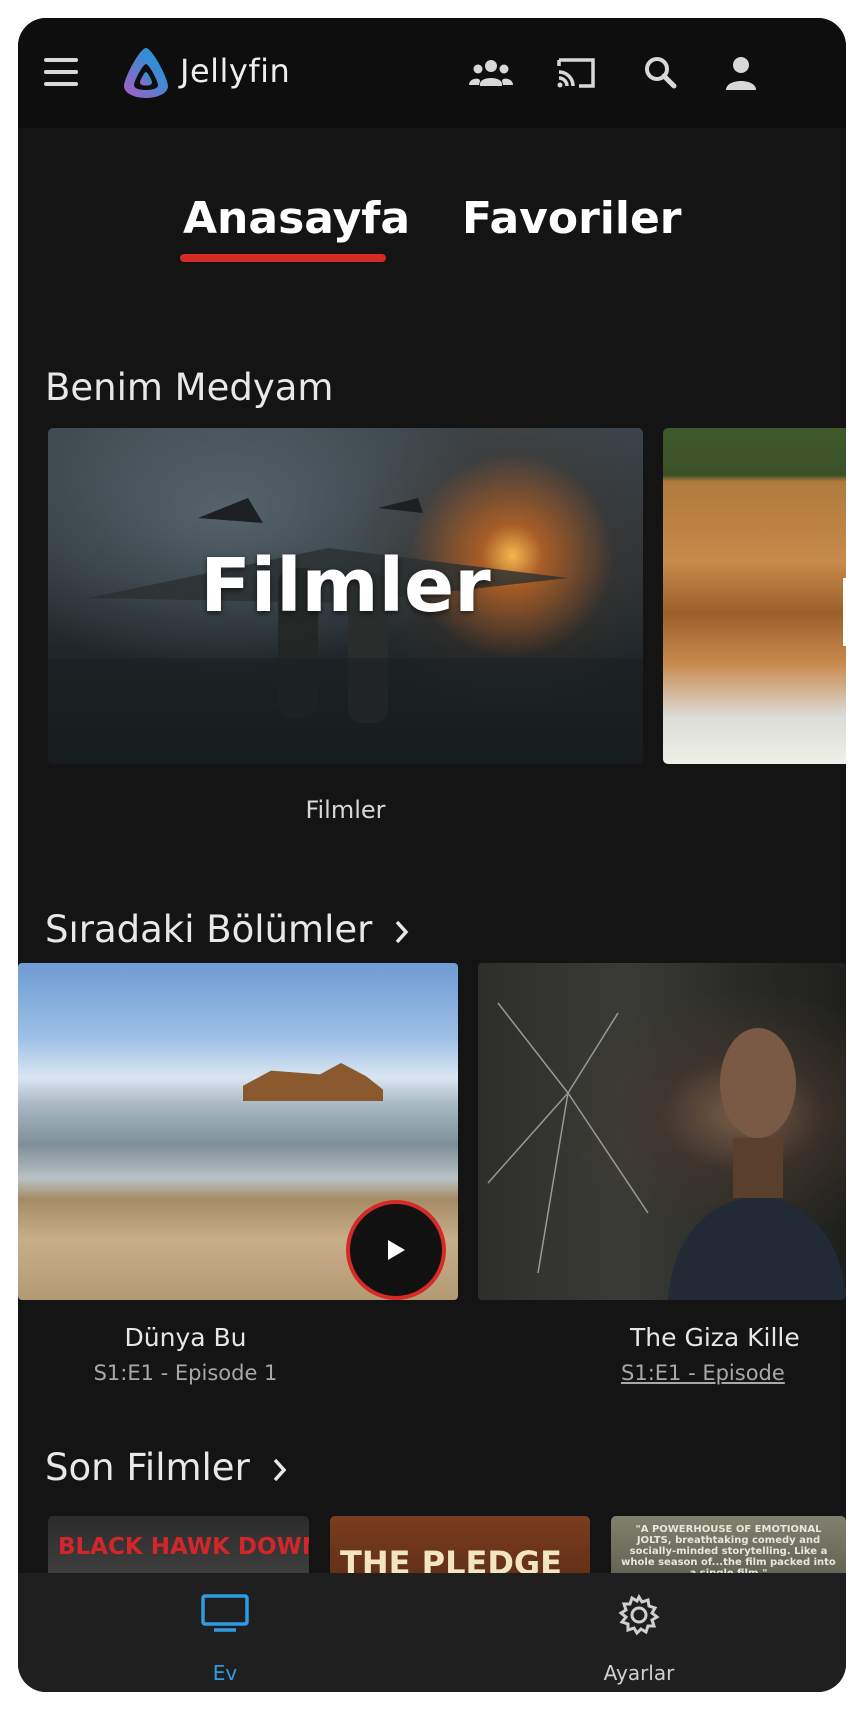 The image size is (864, 1710). What do you see at coordinates (715, 1337) in the screenshot?
I see `episode-title-giza-killer: The Giza Kille` at bounding box center [715, 1337].